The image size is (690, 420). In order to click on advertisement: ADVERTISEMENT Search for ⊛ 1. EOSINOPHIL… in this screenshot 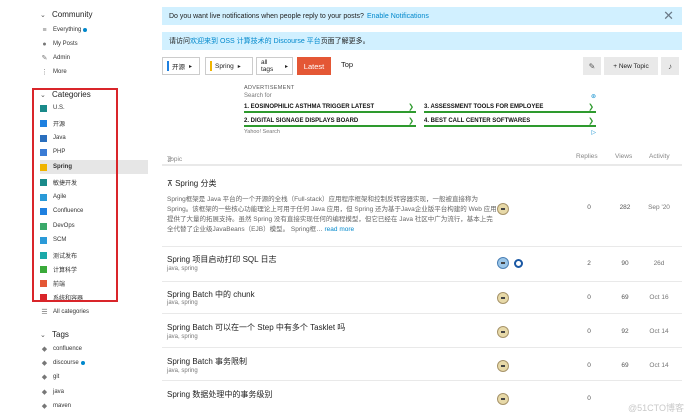, I will do `click(420, 110)`.